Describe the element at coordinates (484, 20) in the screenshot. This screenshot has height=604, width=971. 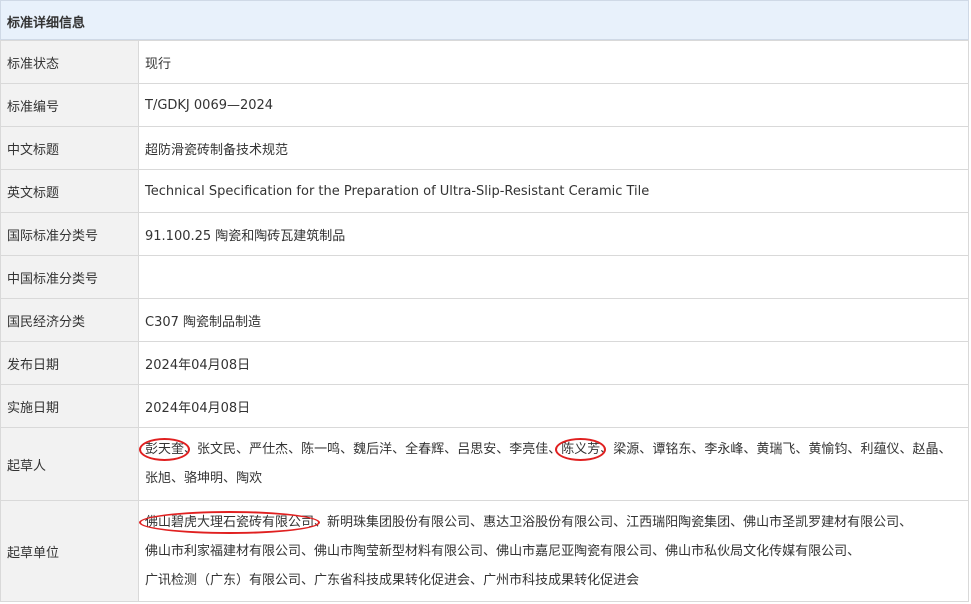
I see `panel-header: 标准详细信息` at that location.